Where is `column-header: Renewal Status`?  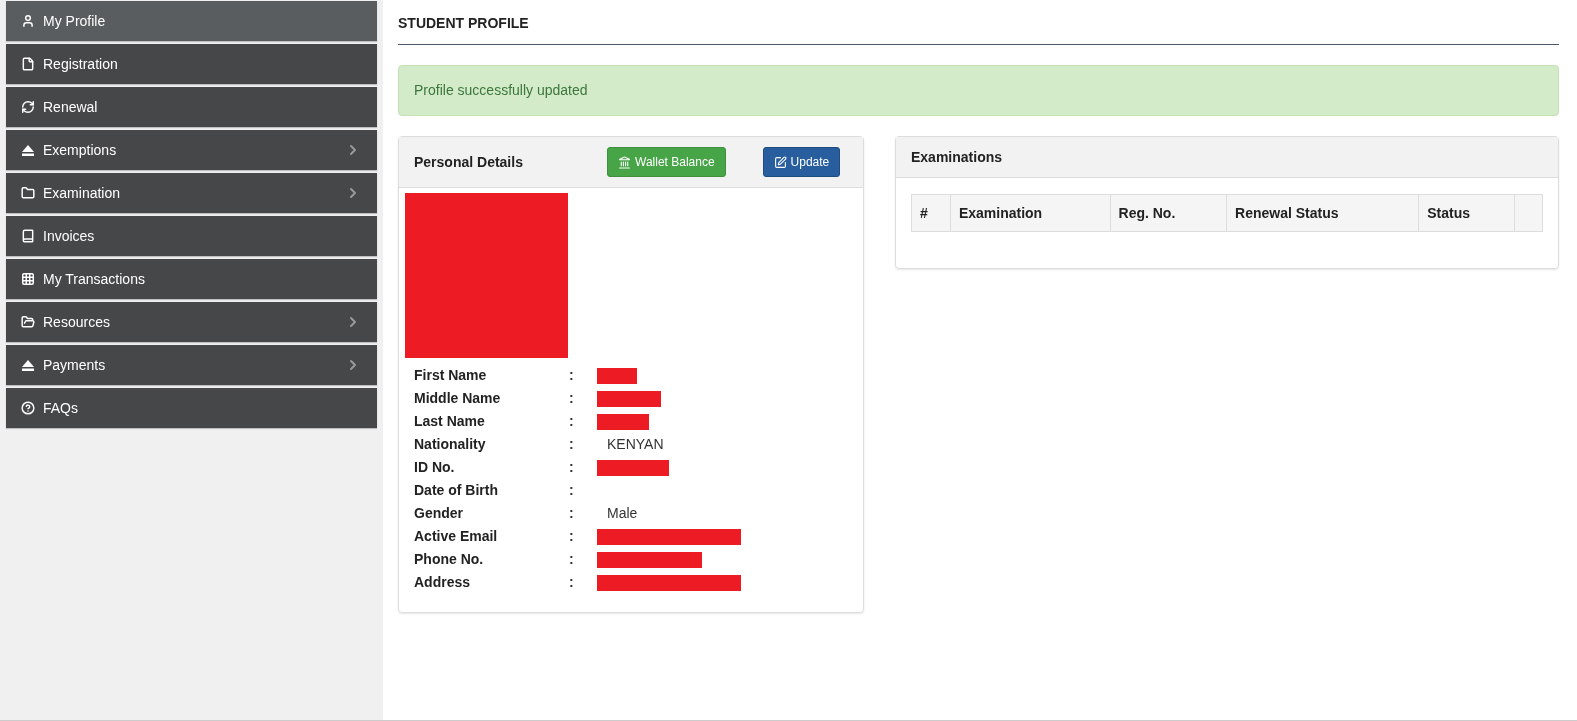 column-header: Renewal Status is located at coordinates (1322, 213).